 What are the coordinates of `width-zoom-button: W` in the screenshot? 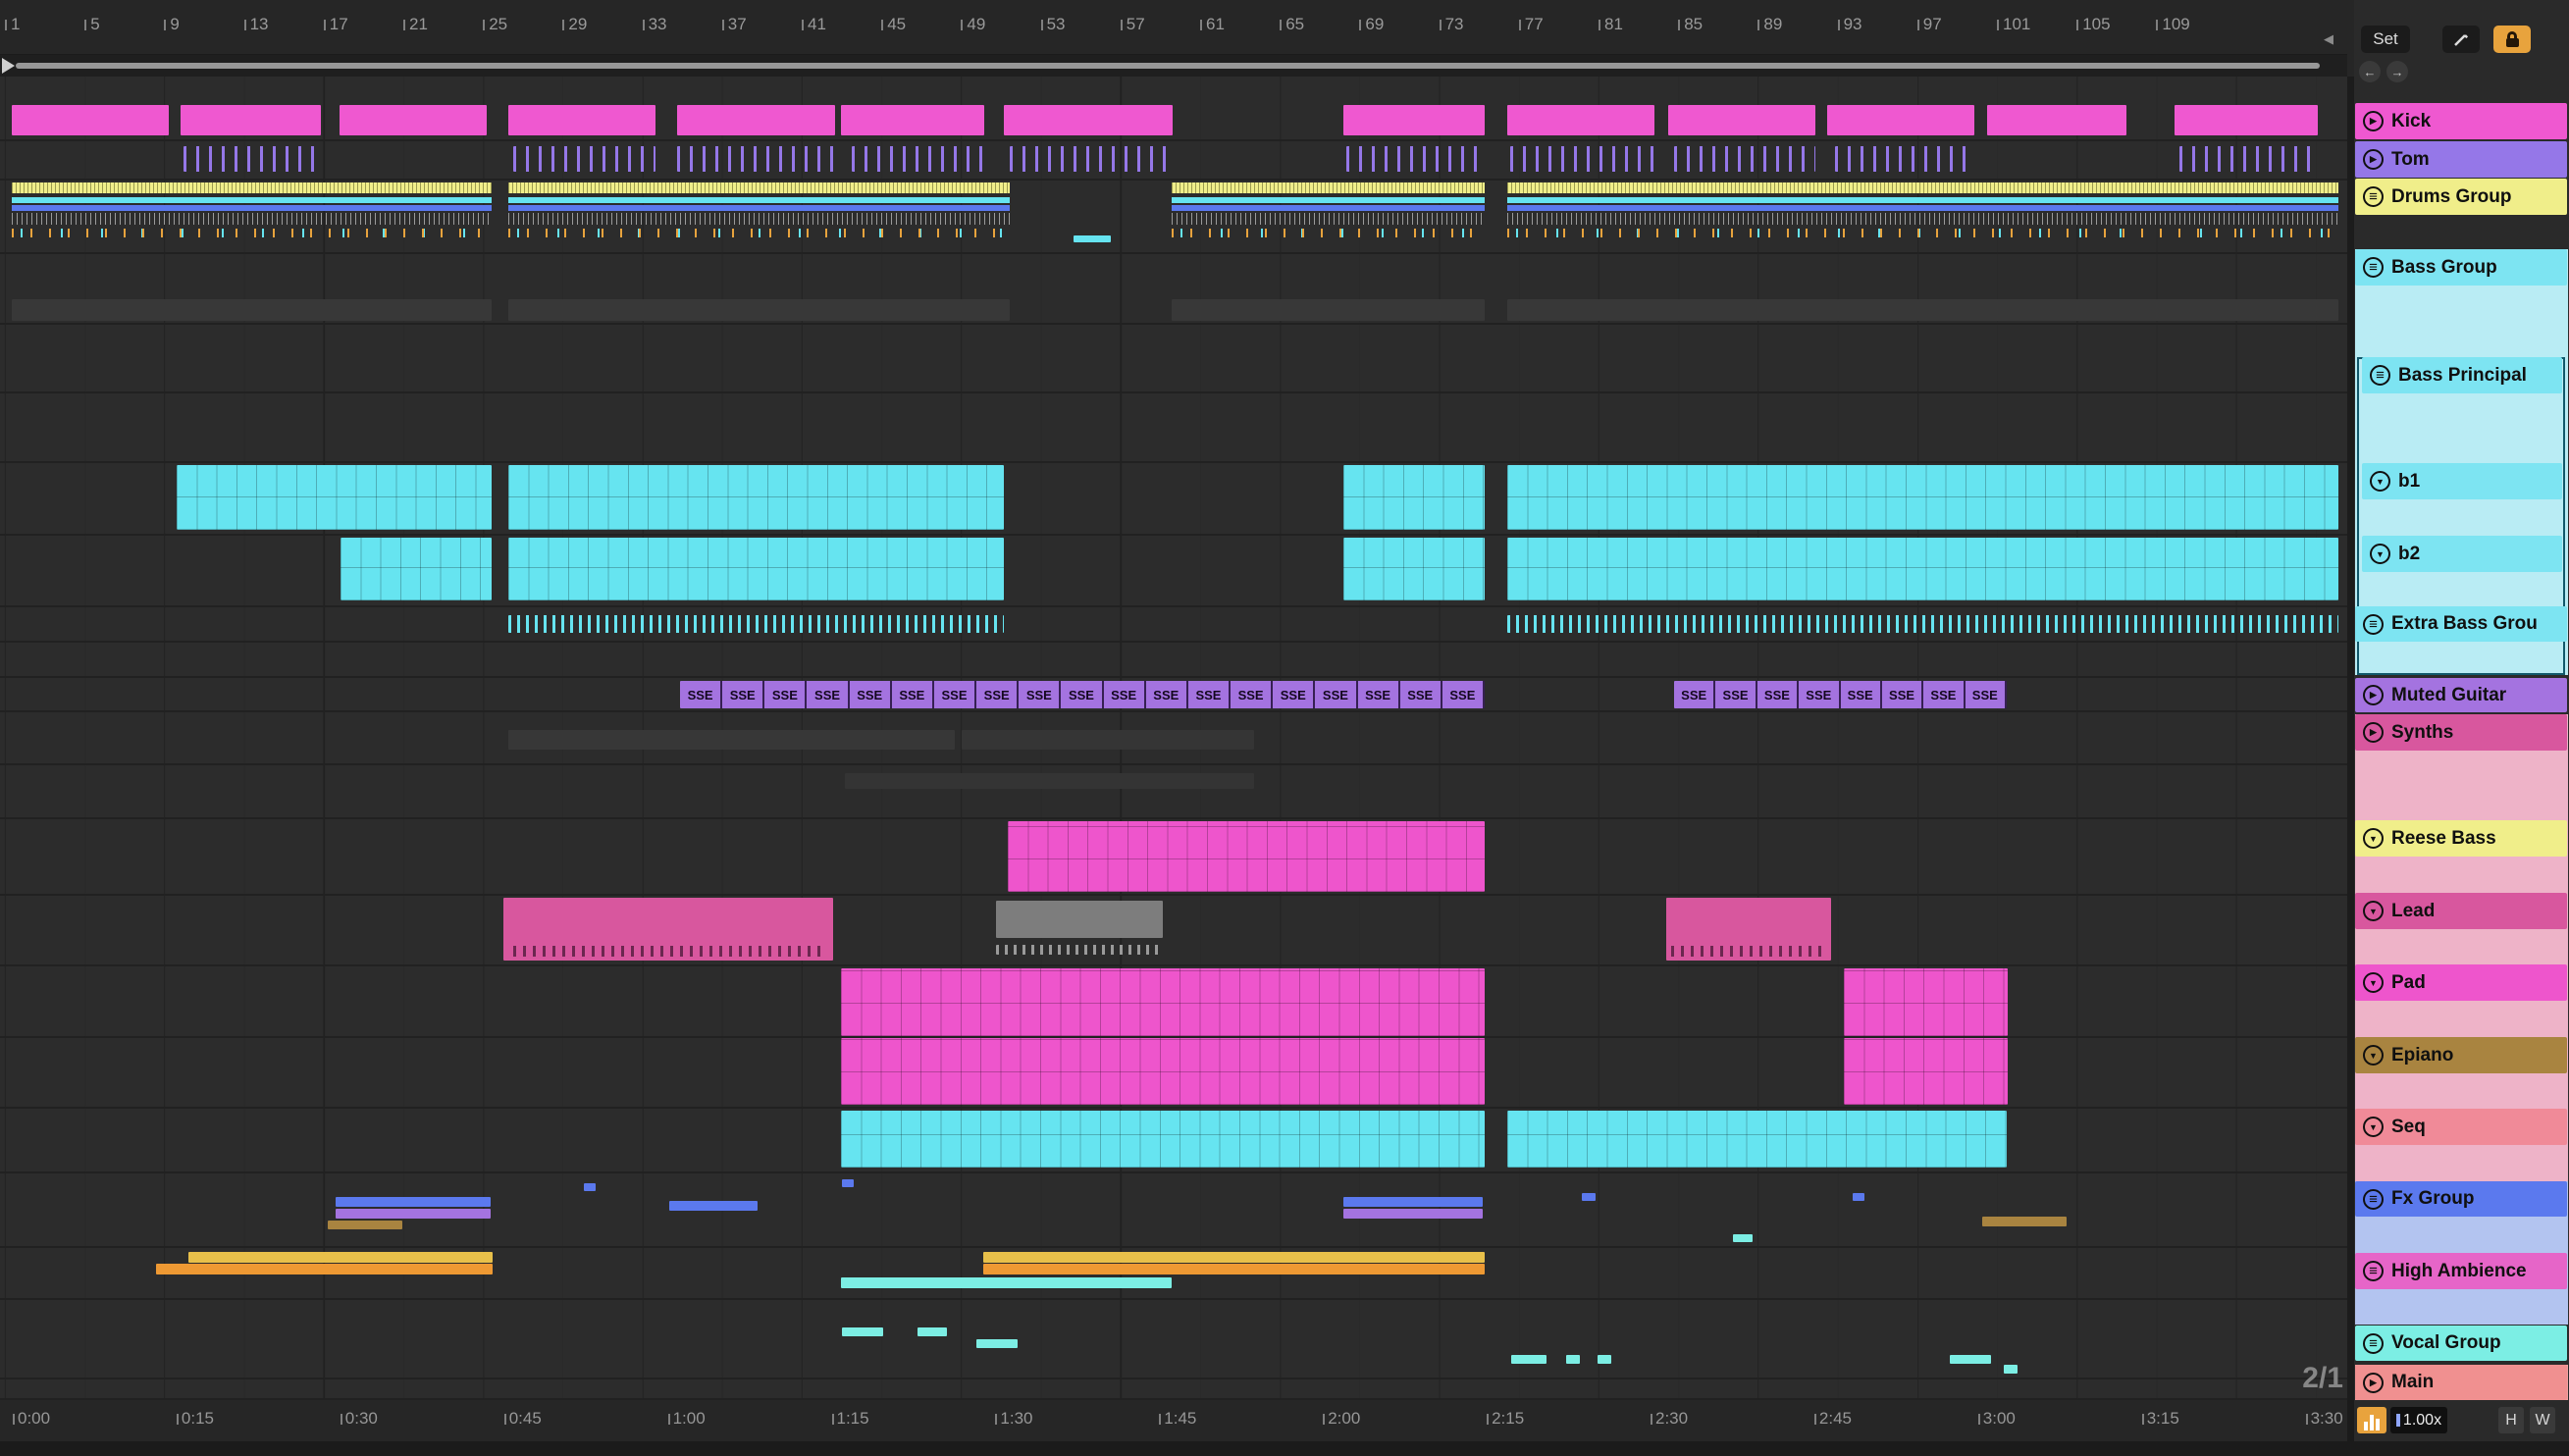 It's located at (2542, 1420).